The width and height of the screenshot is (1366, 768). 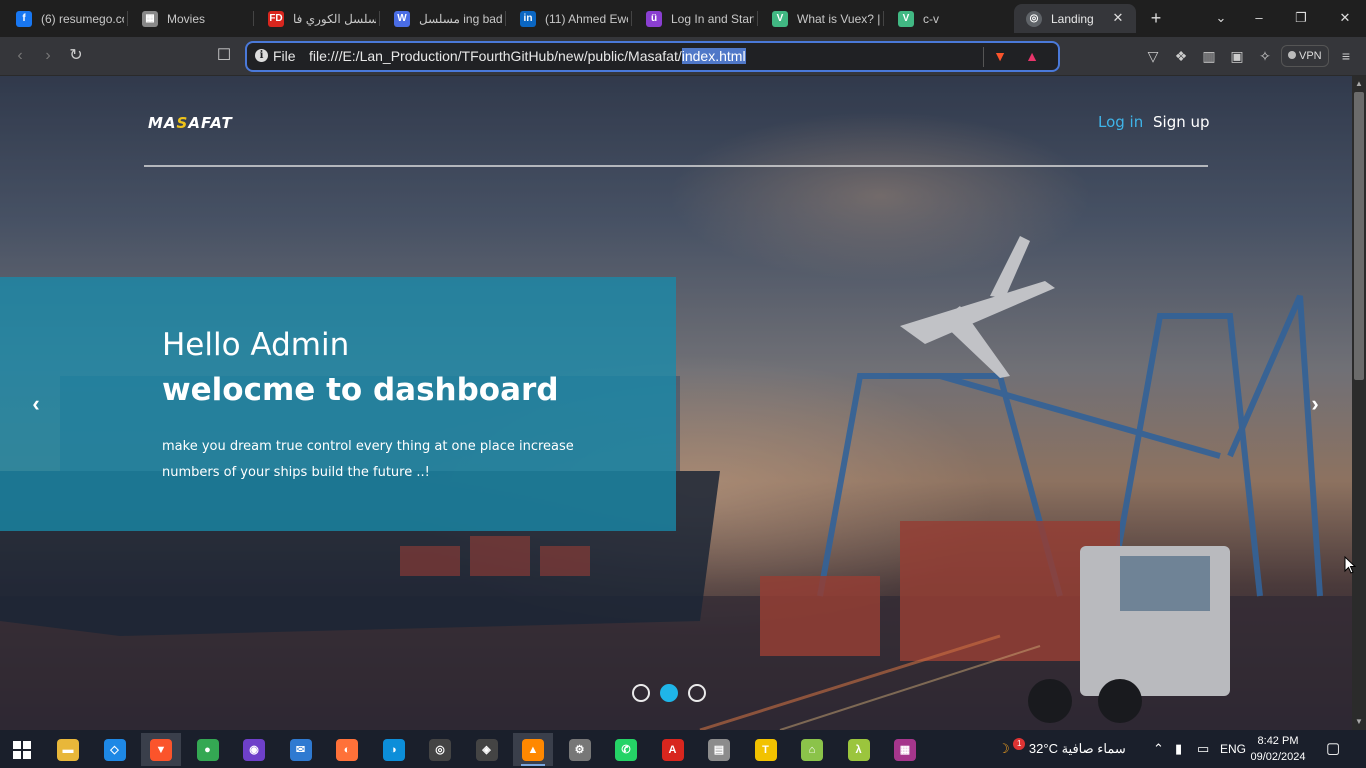 I want to click on taskbar-app-gpu-tool: ⚙, so click(x=580, y=749).